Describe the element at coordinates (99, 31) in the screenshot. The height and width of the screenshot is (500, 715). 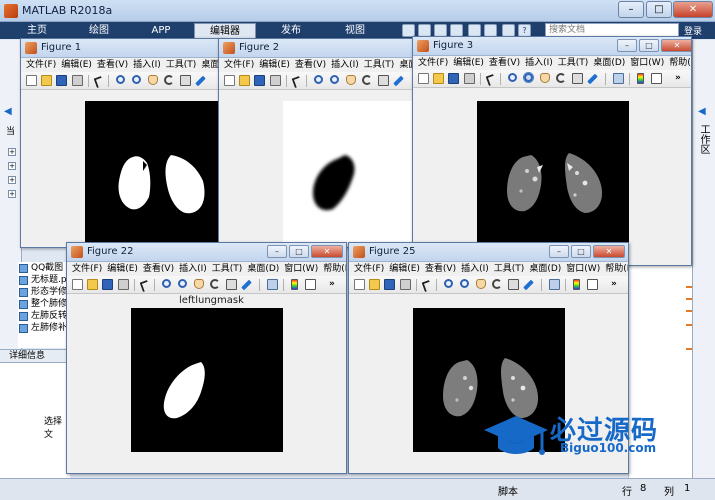
I see `tab-plots: 绘图` at that location.